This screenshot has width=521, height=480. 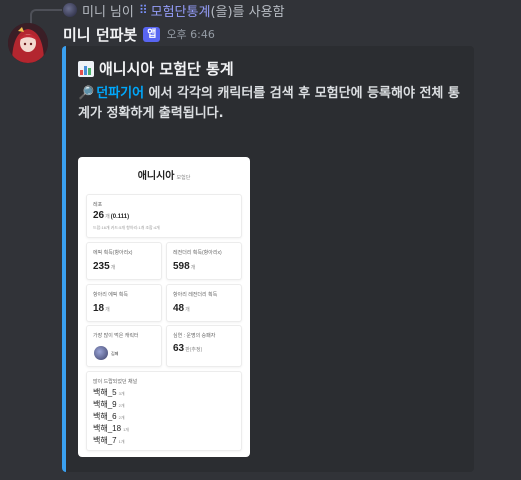 What do you see at coordinates (143, 10) in the screenshot?
I see `slash-command-icon: ⠿` at bounding box center [143, 10].